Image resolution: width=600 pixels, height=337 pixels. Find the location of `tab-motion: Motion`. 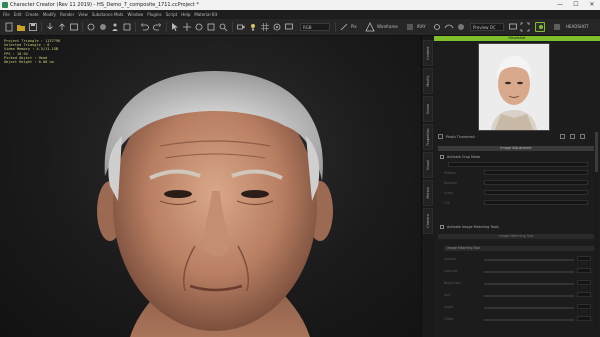

tab-motion: Motion is located at coordinates (428, 193).